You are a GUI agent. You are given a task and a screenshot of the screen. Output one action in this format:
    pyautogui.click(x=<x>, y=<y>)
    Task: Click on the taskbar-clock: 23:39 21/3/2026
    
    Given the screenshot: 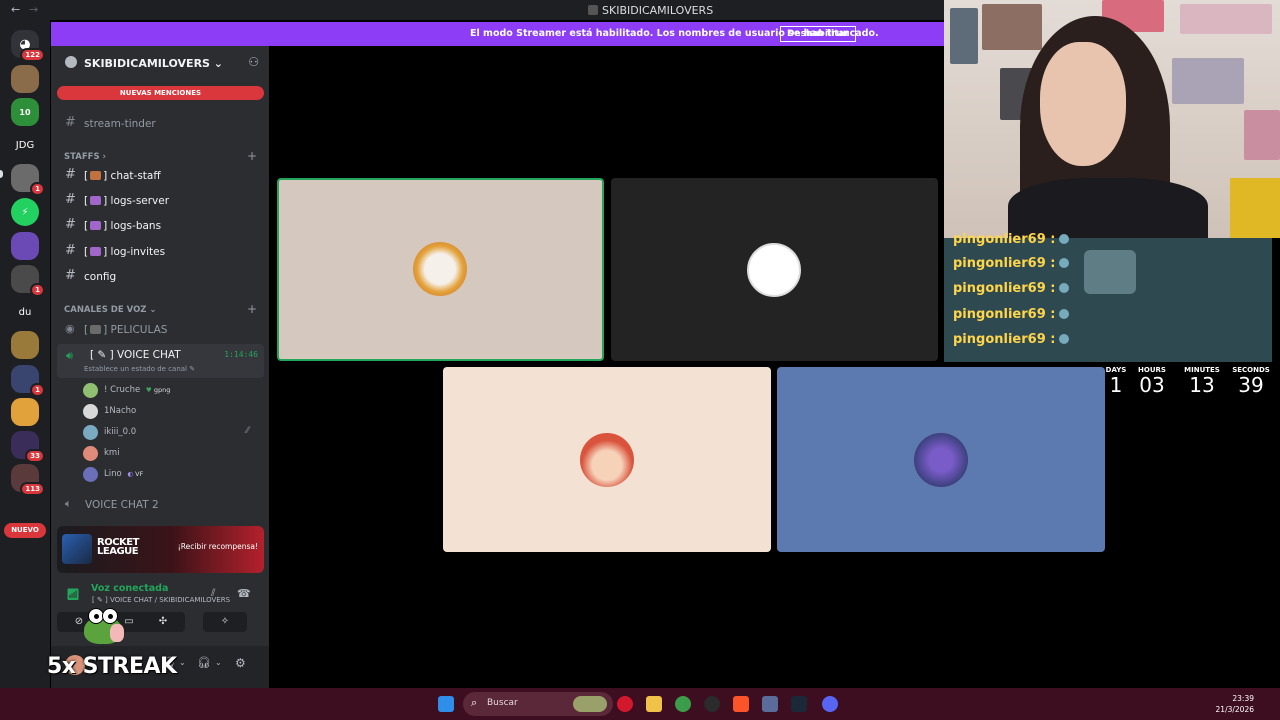 What is the action you would take?
    pyautogui.click(x=1235, y=704)
    